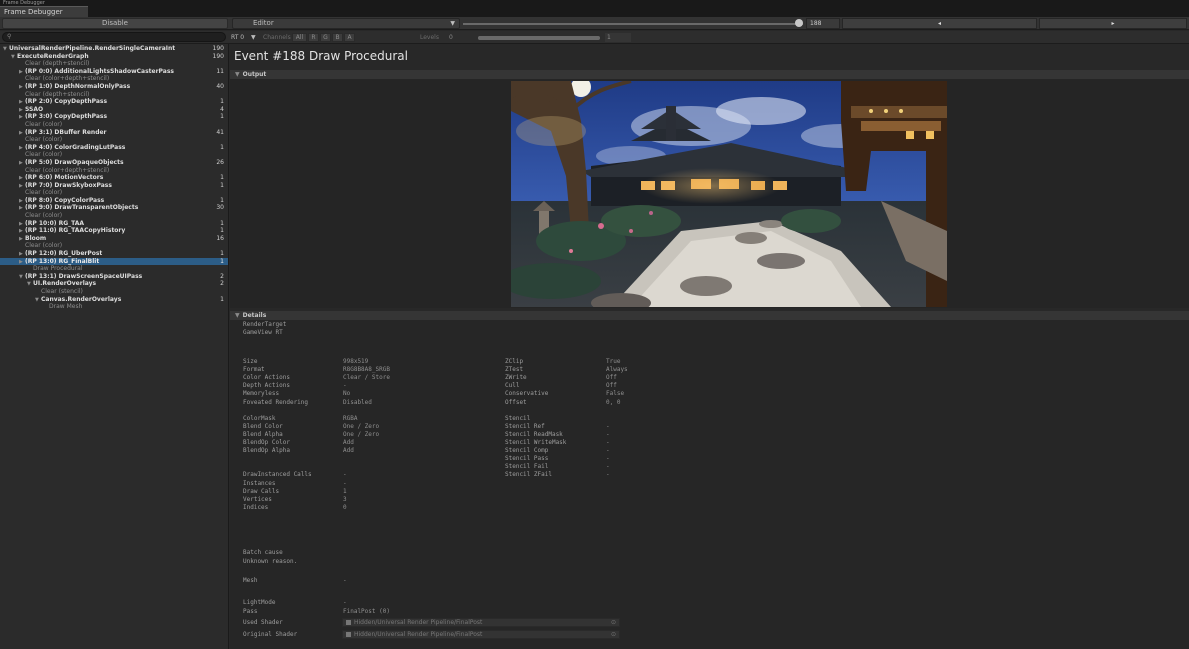 The height and width of the screenshot is (649, 1189). I want to click on state-label: Memoryless, so click(261, 394).